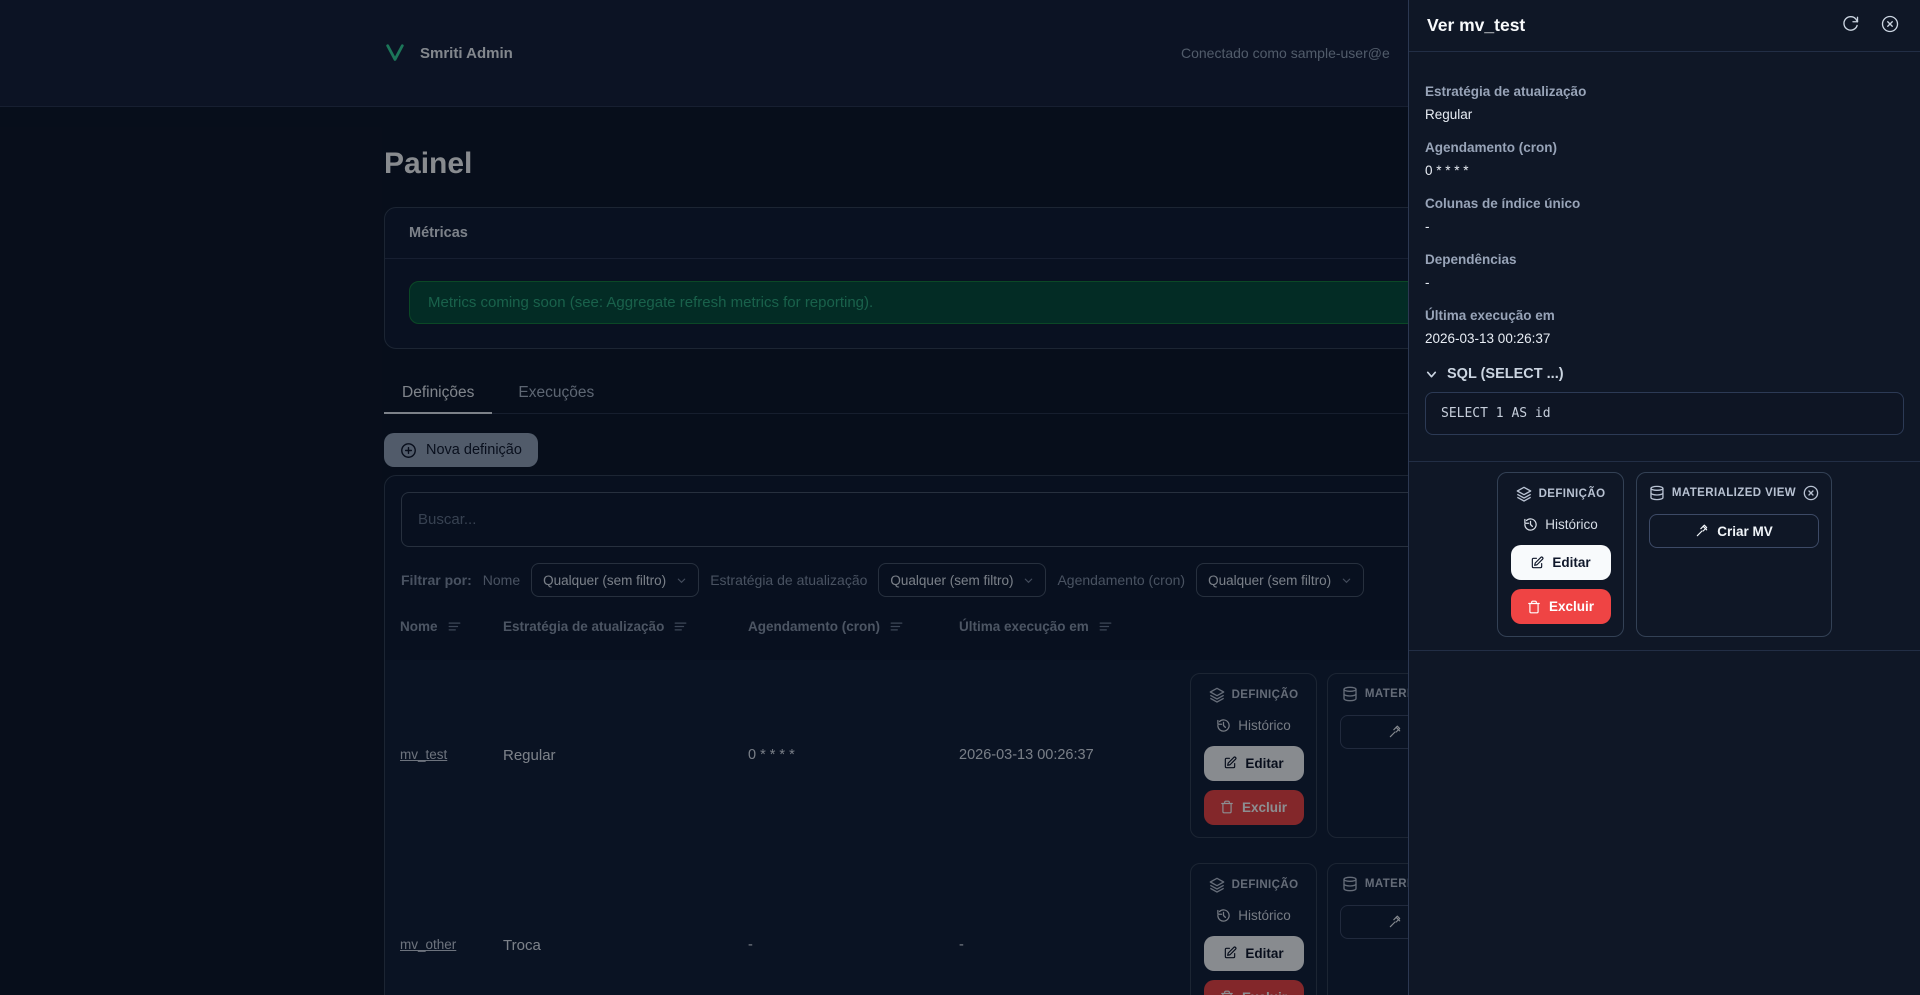 The image size is (1920, 995). What do you see at coordinates (1734, 554) in the screenshot?
I see `materialized-view-card: MATERIALIZED VIEW Criar MV` at bounding box center [1734, 554].